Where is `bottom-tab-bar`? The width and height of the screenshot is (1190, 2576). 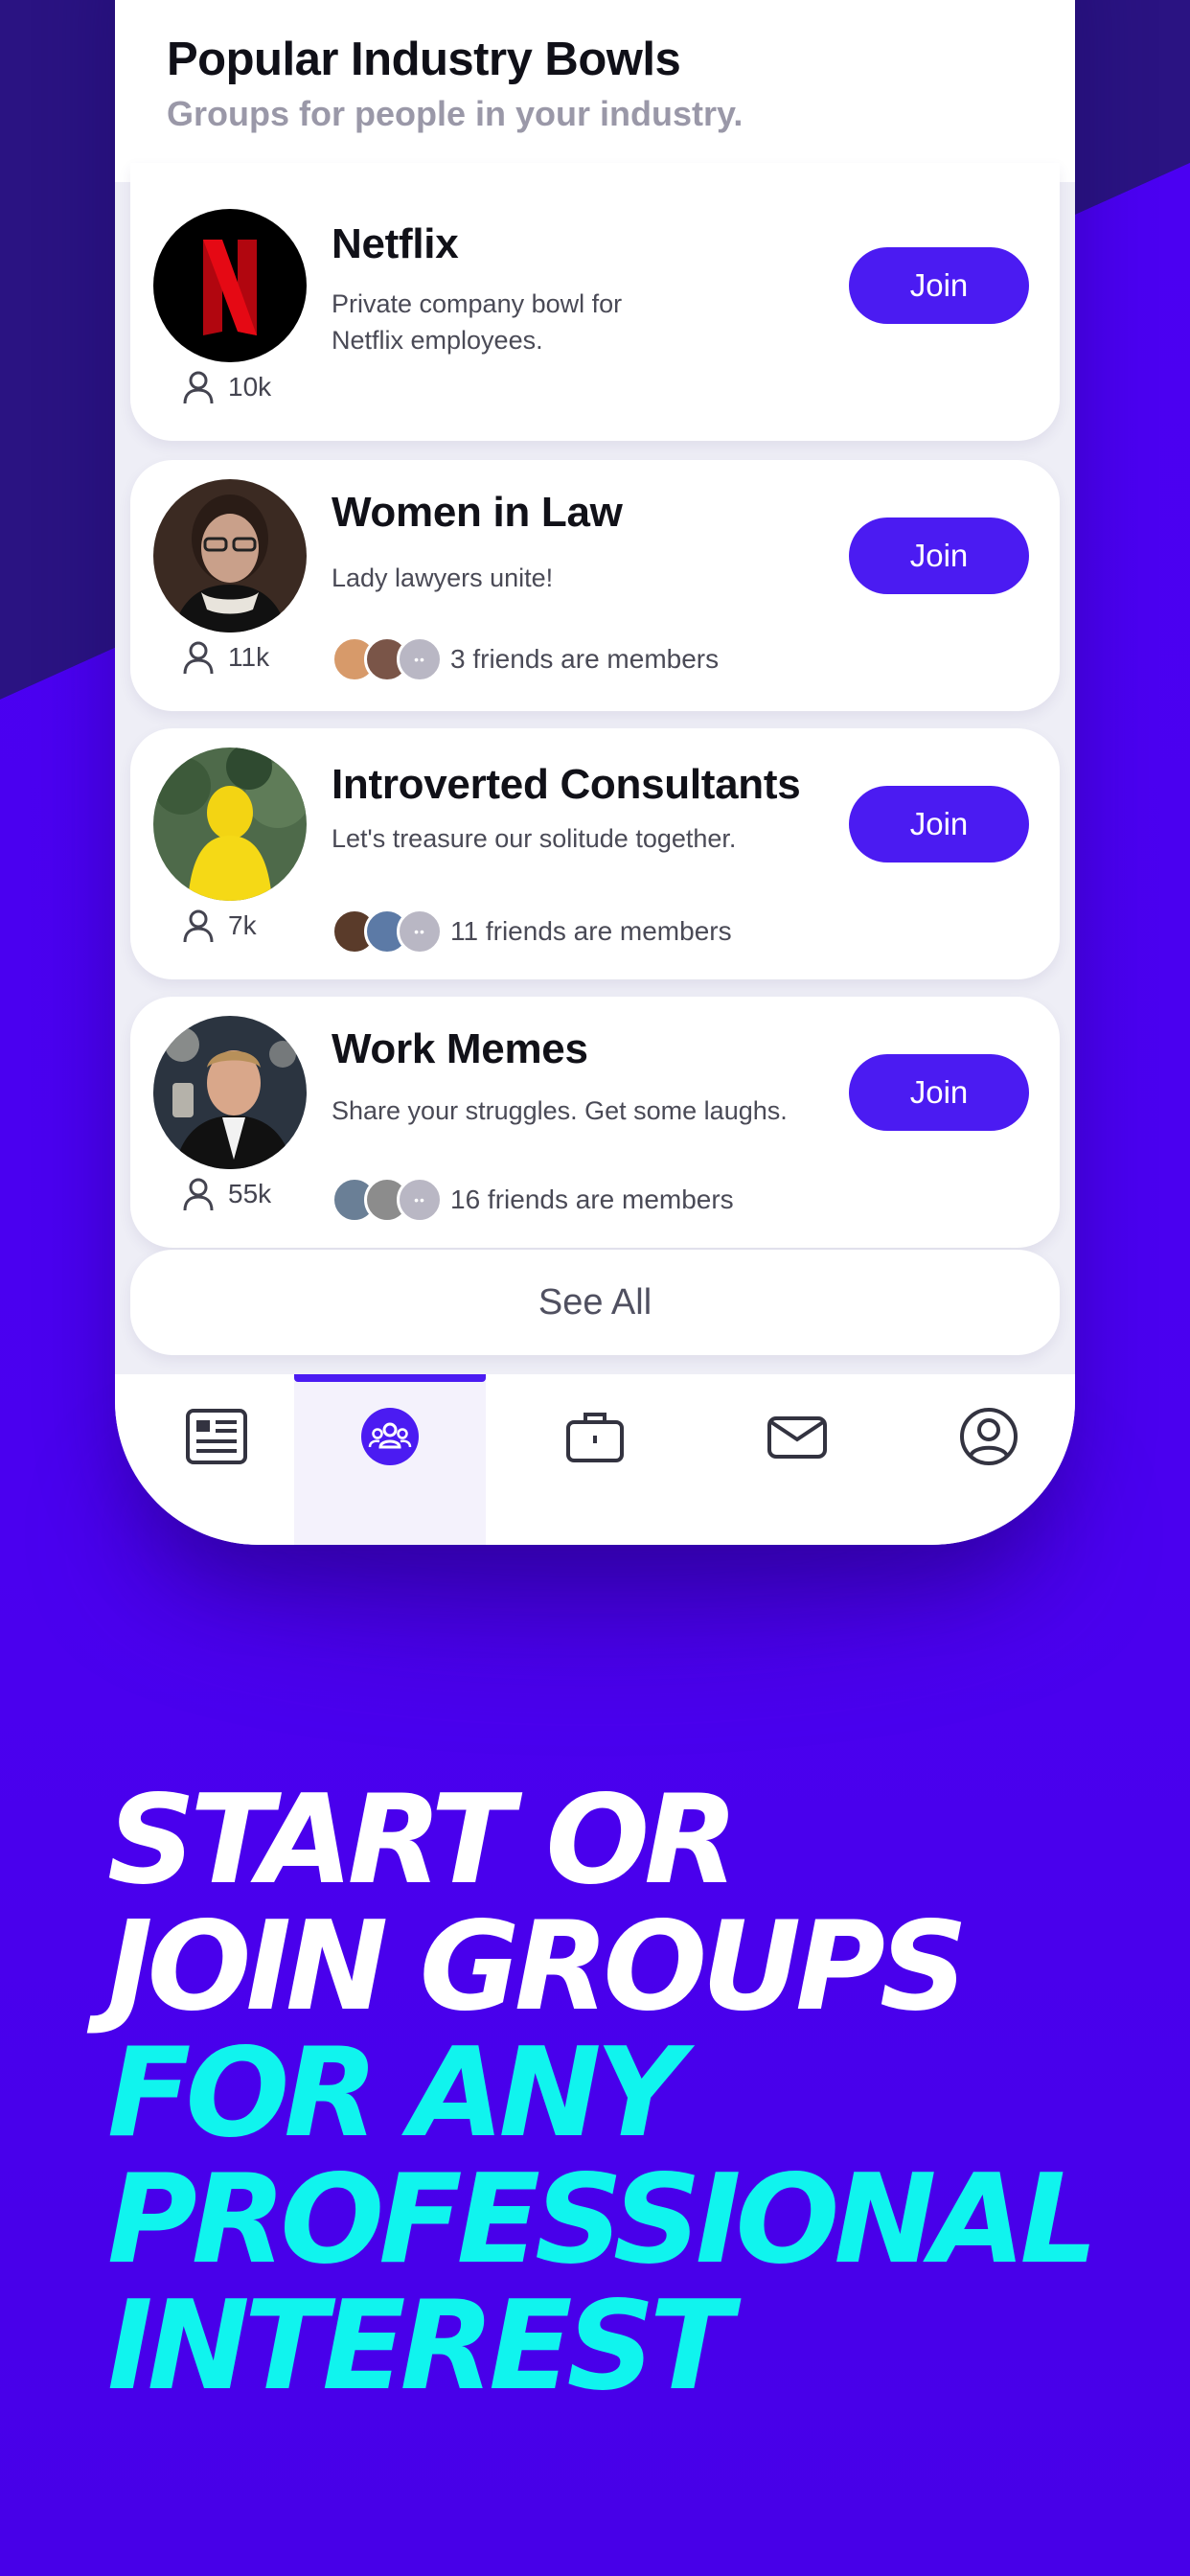 bottom-tab-bar is located at coordinates (595, 1459).